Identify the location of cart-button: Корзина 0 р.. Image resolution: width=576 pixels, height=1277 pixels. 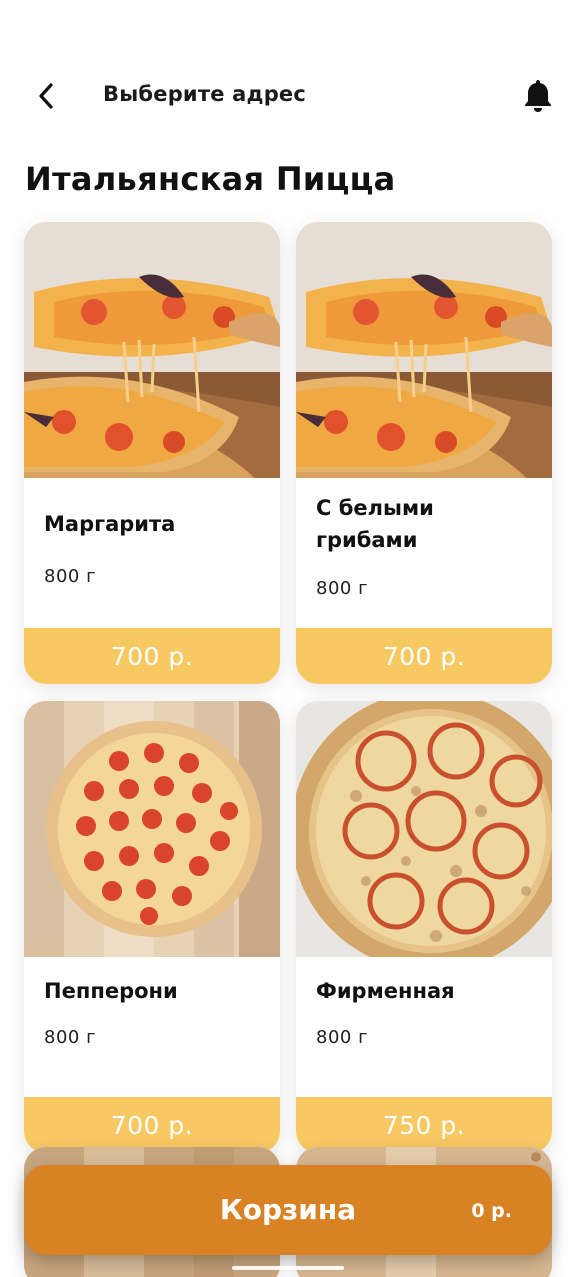
(288, 1210).